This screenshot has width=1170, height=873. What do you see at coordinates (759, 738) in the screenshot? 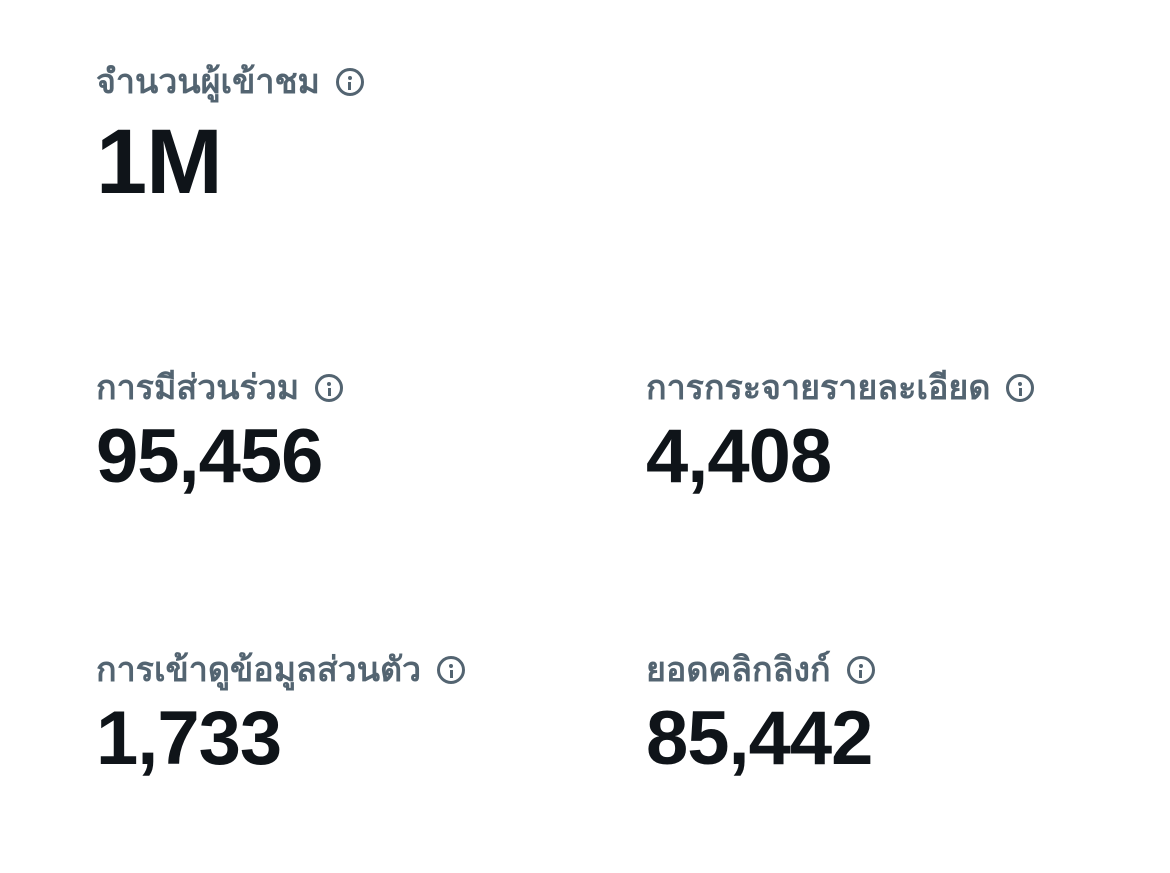
I see `stat-value: 85,442` at bounding box center [759, 738].